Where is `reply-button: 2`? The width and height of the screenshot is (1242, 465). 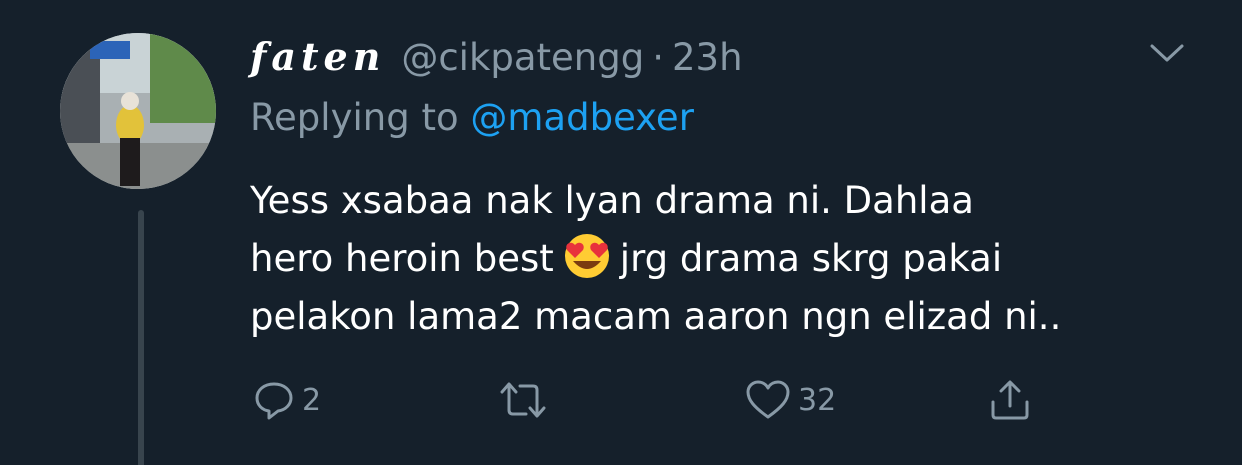 reply-button: 2 is located at coordinates (286, 400).